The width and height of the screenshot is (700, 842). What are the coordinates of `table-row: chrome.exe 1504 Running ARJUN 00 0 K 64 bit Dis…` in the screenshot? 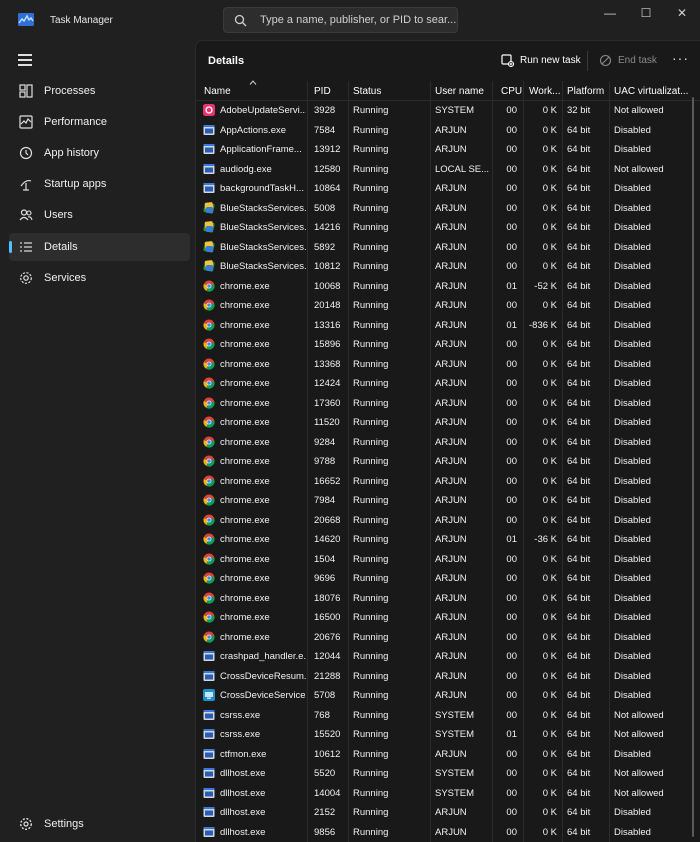 It's located at (448, 560).